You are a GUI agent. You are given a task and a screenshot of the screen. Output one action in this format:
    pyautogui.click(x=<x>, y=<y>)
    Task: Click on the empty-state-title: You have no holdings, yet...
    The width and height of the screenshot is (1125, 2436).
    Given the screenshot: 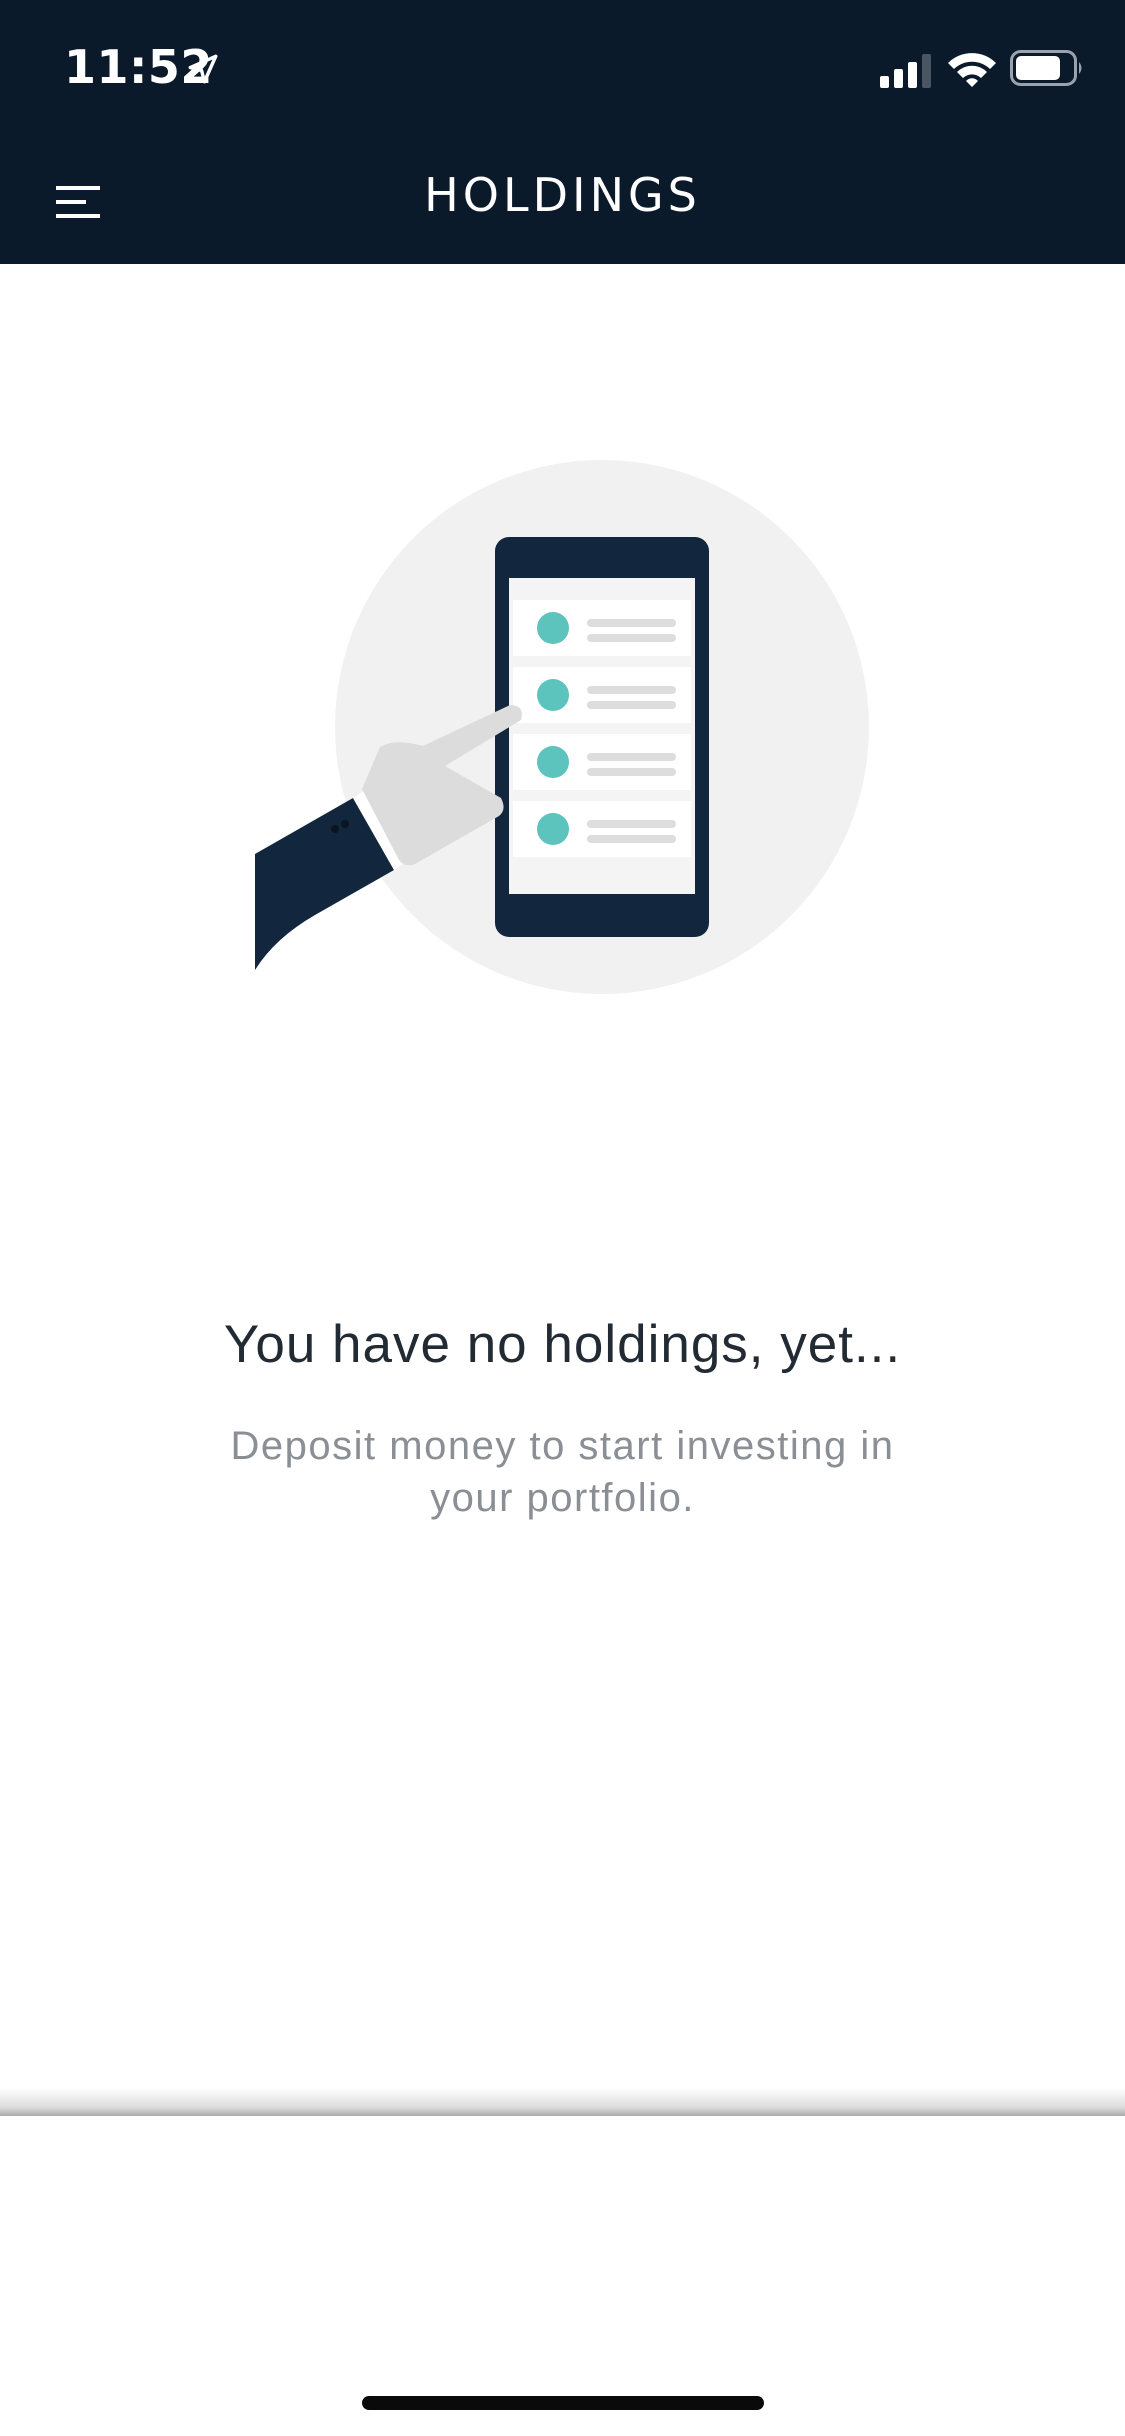 What is the action you would take?
    pyautogui.click(x=562, y=1344)
    